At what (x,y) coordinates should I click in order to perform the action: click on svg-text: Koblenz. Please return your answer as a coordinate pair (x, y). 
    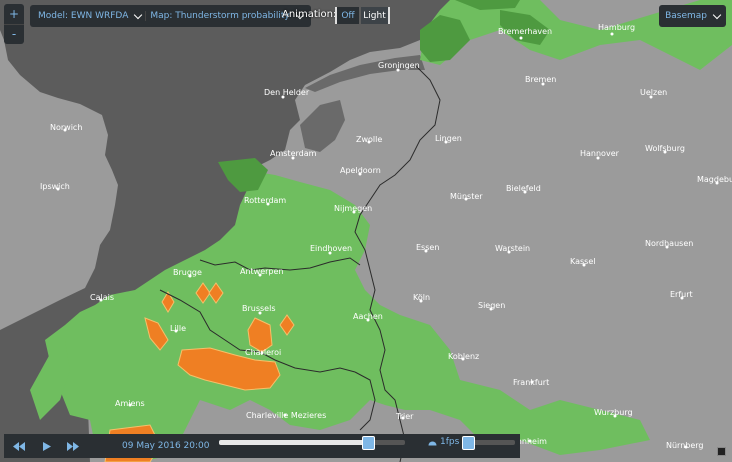
    Looking at the image, I should click on (463, 356).